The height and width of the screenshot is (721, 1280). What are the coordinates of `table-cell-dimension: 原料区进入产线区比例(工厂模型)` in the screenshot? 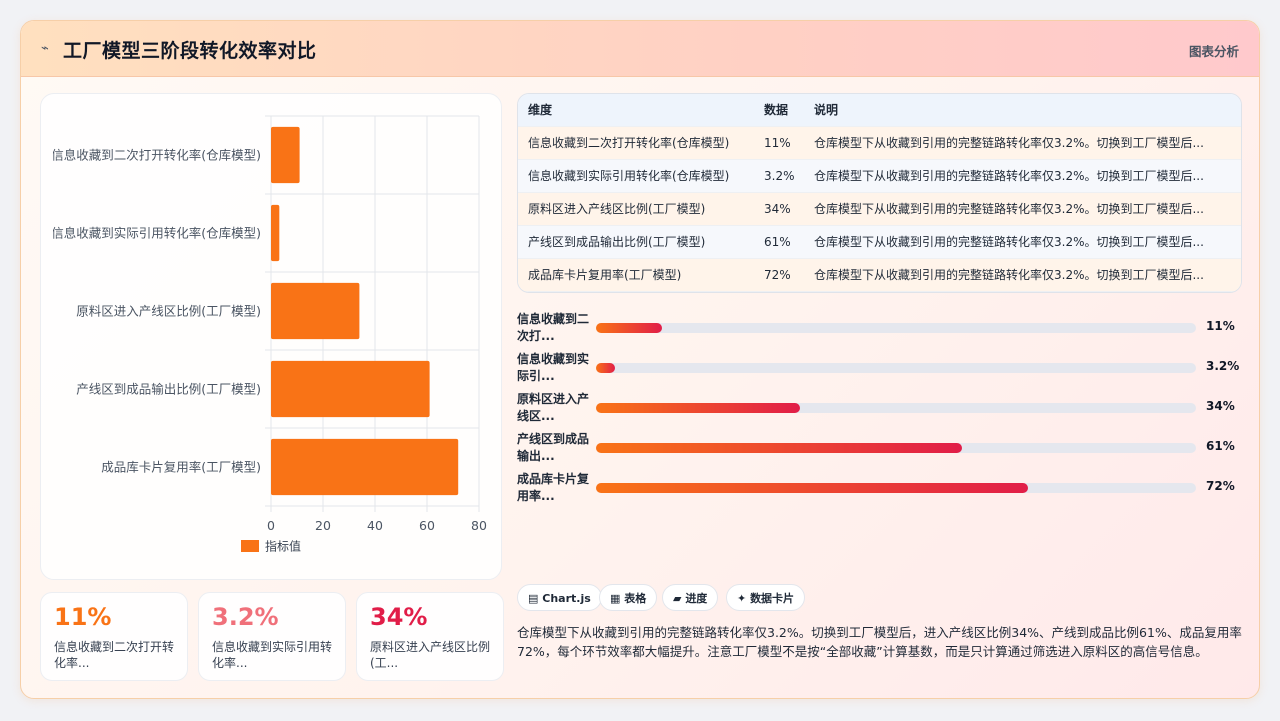 It's located at (617, 209).